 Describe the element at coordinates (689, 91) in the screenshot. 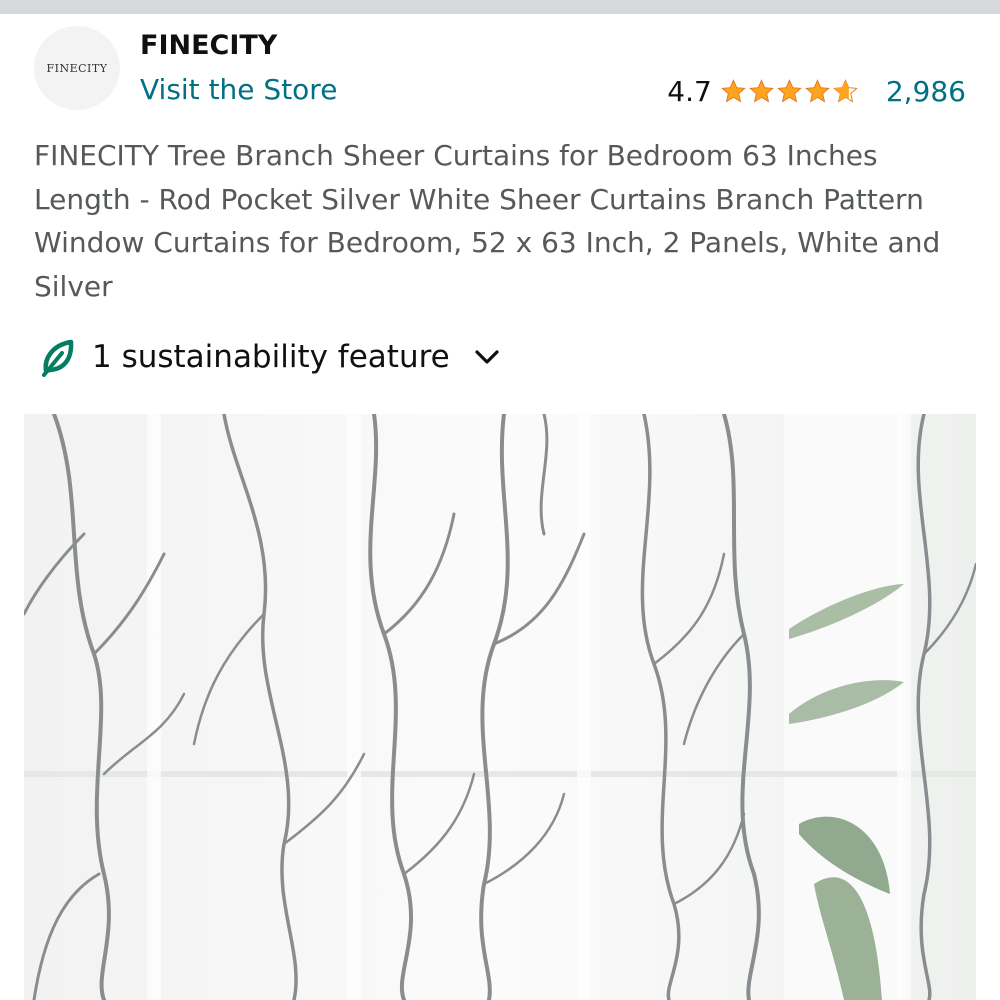

I see `rating-value: 4.7` at that location.